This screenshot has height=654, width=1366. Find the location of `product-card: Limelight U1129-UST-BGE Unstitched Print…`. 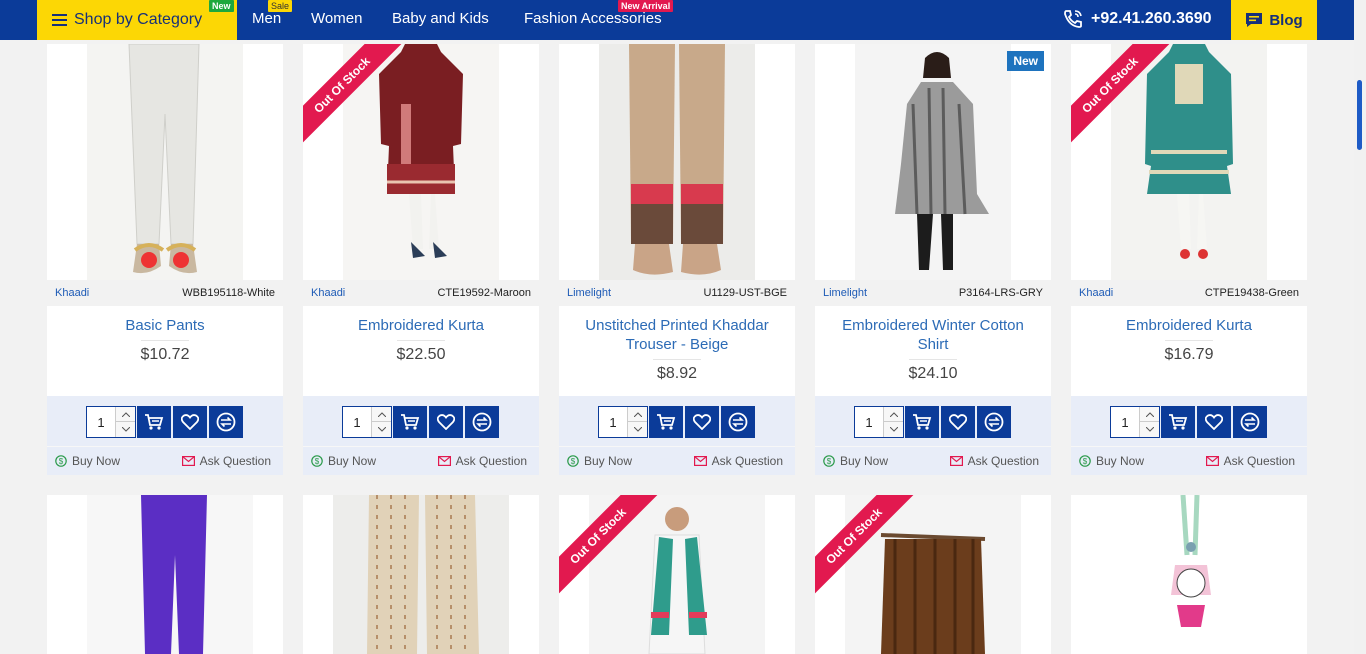

product-card: Limelight U1129-UST-BGE Unstitched Print… is located at coordinates (677, 259).